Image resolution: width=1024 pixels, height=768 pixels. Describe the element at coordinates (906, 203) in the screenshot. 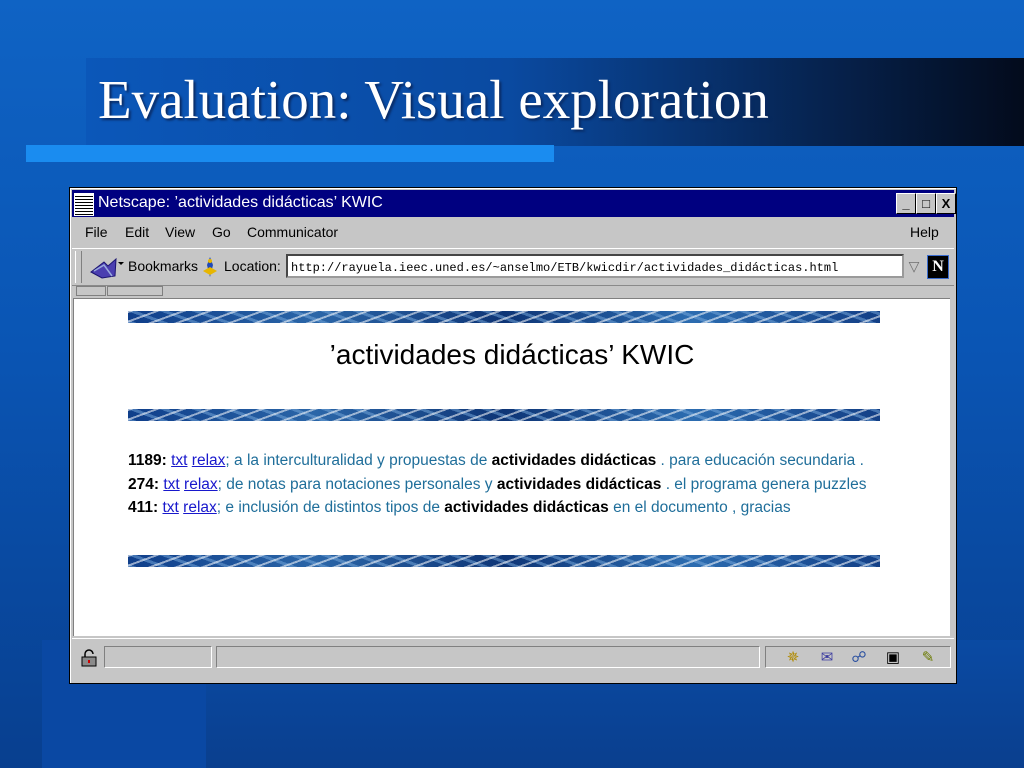

I see `minimize-button: _` at that location.